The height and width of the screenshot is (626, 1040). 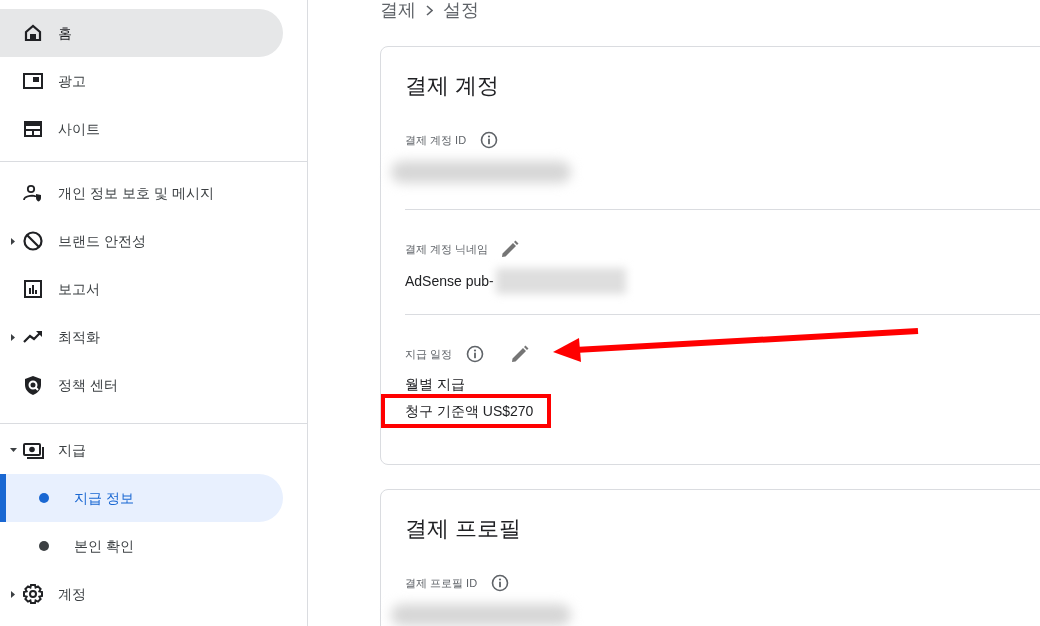 I want to click on sidebar-subitem: 본인 확인, so click(x=141, y=546).